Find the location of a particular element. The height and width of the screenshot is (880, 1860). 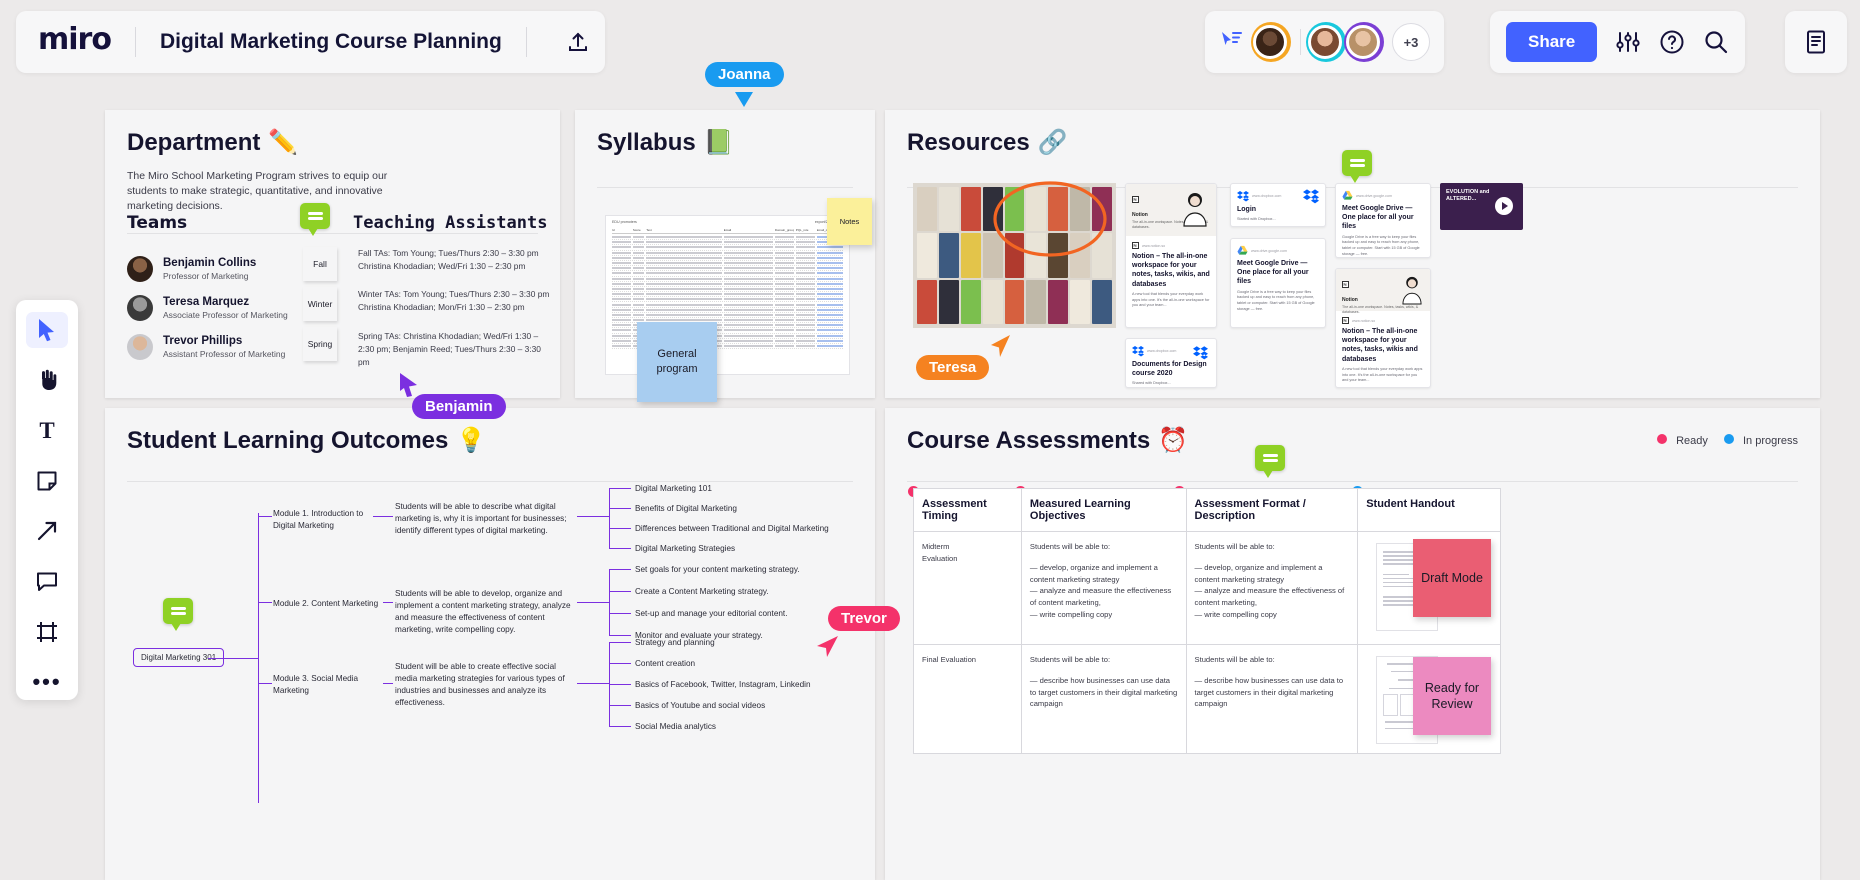

season-chip-winter: Winter is located at coordinates (320, 304).